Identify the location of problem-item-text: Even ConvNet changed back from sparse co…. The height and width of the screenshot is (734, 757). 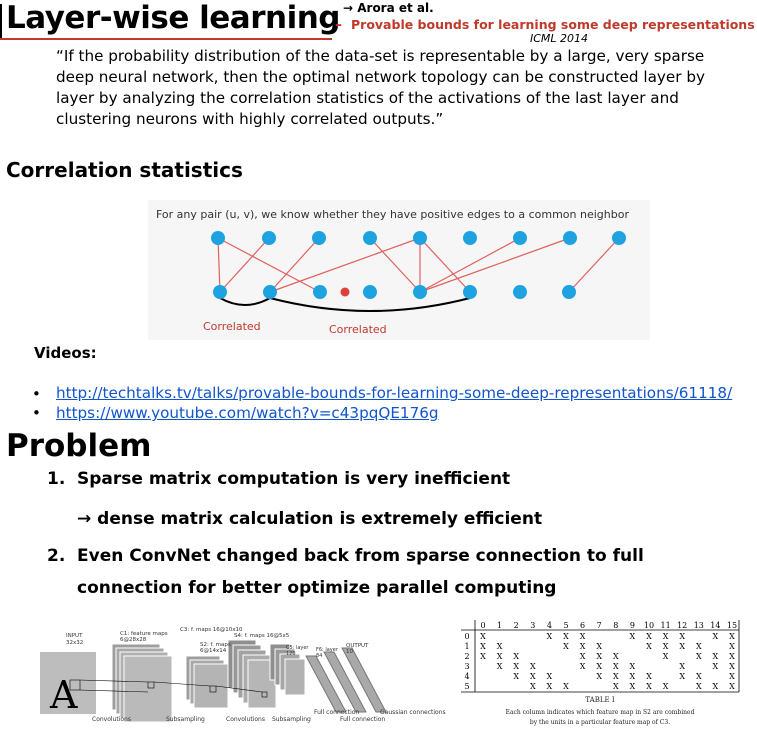
(360, 556).